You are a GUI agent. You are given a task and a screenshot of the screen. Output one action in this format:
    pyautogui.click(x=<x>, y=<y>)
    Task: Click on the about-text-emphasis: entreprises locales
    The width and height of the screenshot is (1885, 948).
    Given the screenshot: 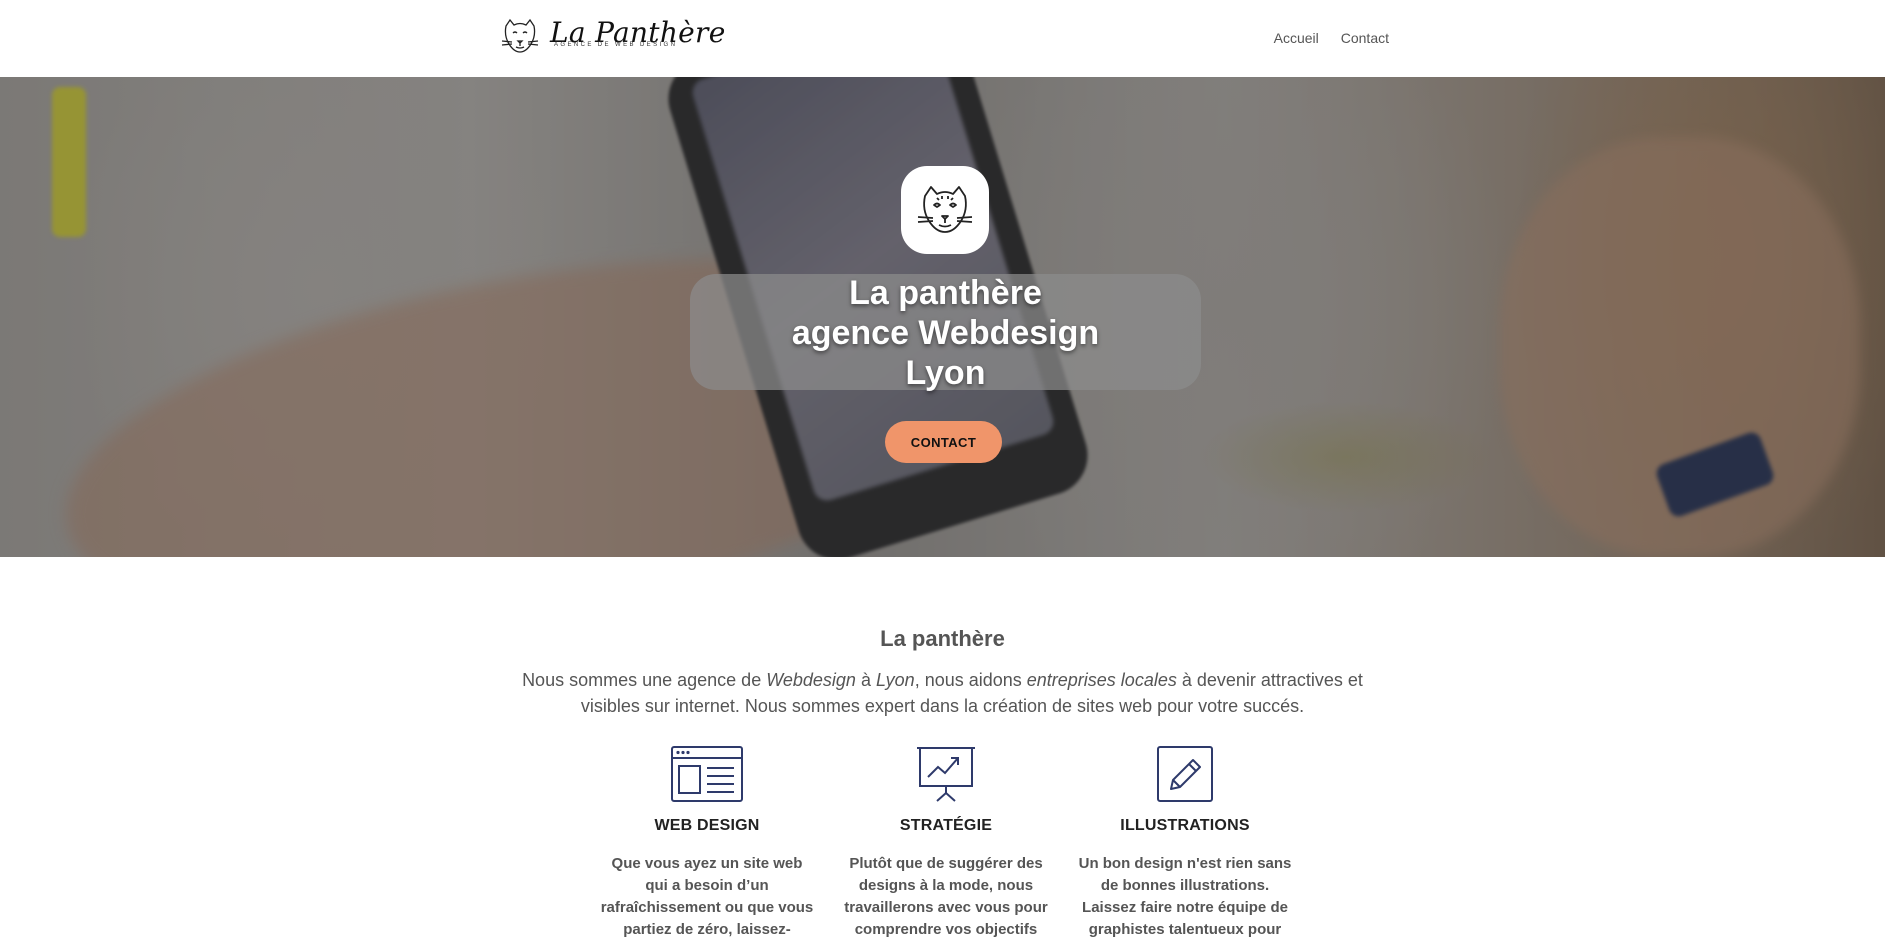 What is the action you would take?
    pyautogui.click(x=1101, y=680)
    